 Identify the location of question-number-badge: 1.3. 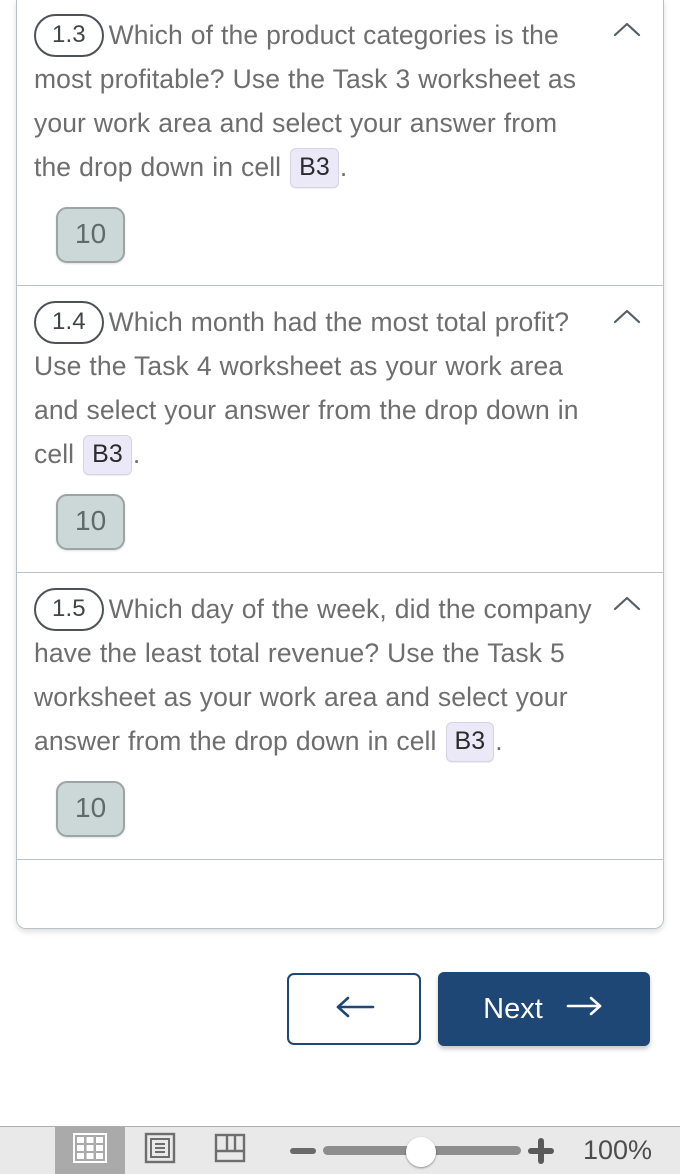
(69, 35).